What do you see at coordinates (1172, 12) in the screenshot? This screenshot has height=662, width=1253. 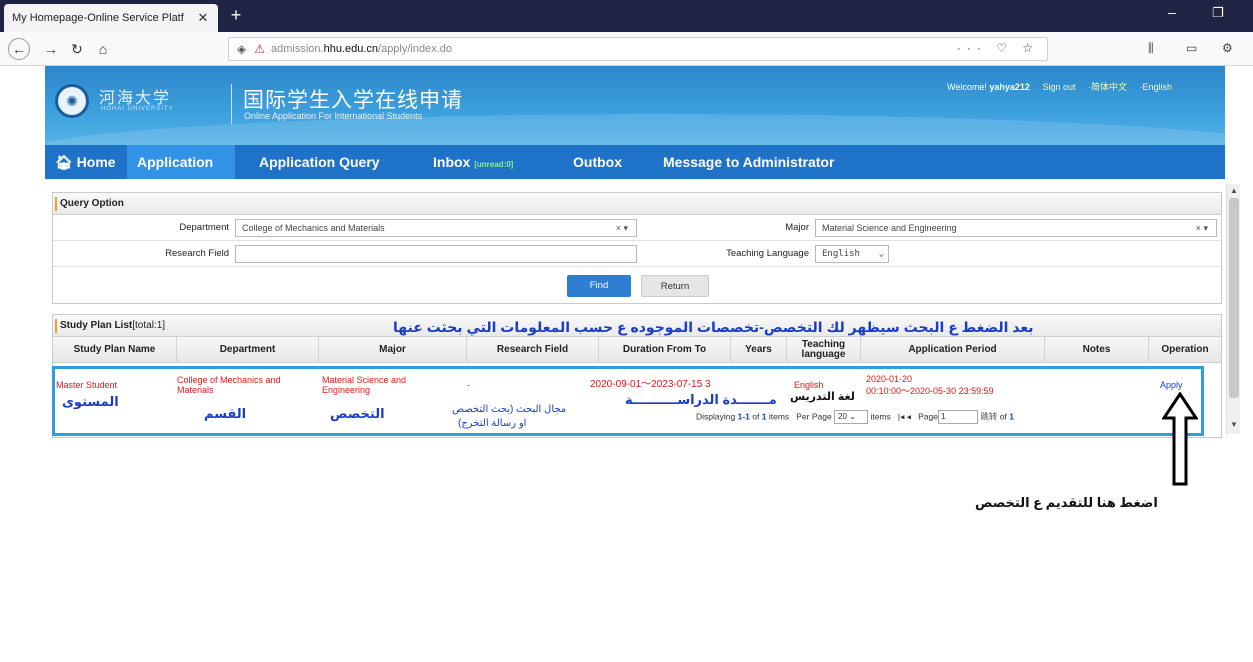 I see `minimize-icon: –` at bounding box center [1172, 12].